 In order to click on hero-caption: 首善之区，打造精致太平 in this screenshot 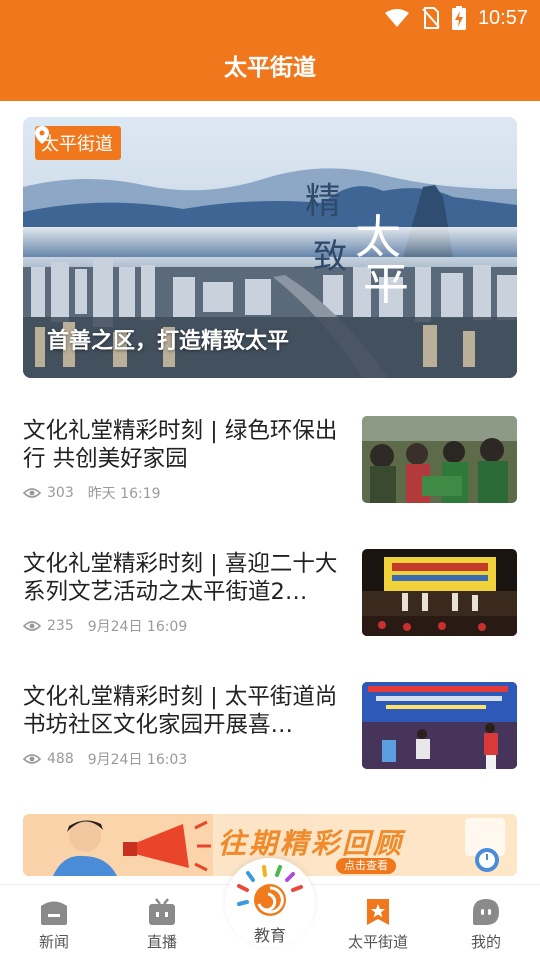, I will do `click(168, 341)`.